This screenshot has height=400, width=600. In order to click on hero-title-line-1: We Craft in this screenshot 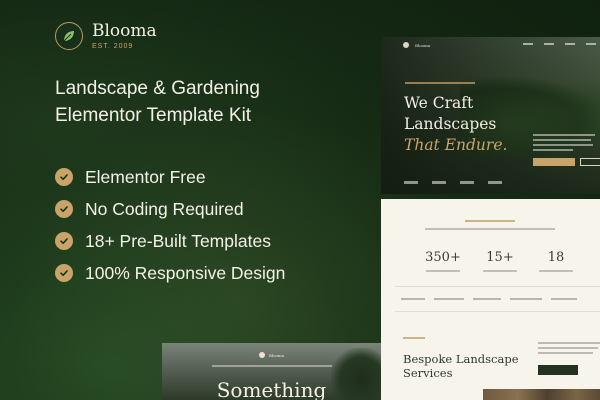, I will do `click(439, 103)`.